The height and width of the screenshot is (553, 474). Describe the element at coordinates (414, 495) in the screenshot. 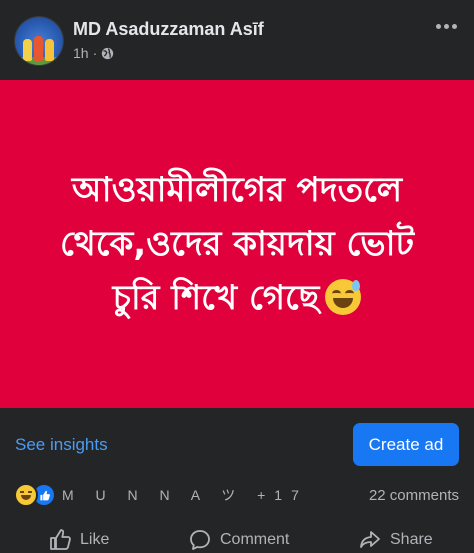

I see `comments-count: 22 comments` at that location.